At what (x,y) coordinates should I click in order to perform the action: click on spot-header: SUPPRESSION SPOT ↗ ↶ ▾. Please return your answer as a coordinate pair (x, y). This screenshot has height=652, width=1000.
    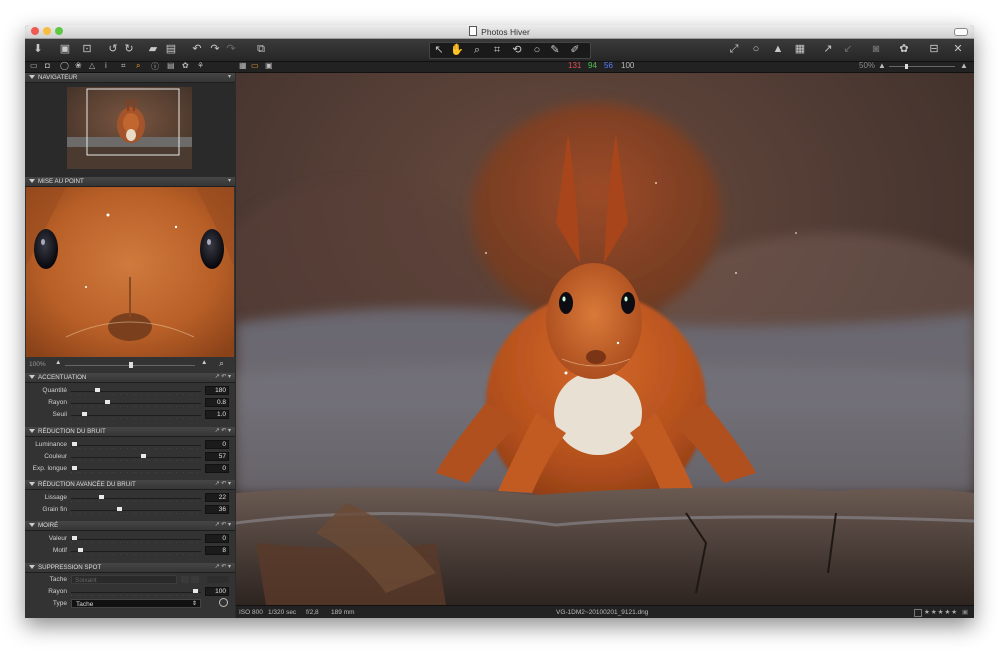
    Looking at the image, I should click on (130, 568).